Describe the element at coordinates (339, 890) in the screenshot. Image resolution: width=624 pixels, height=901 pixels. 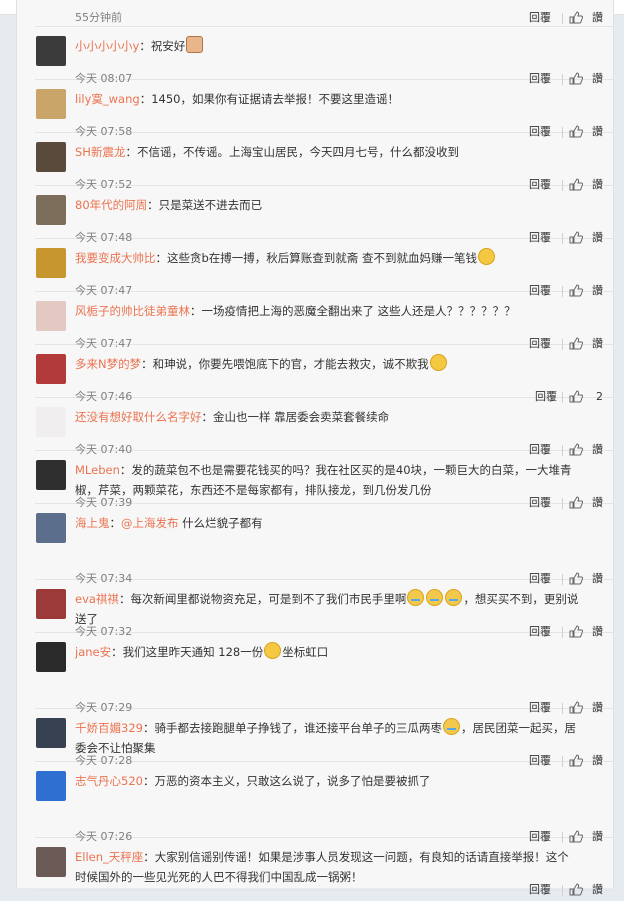
I see `comment-meta: 回覆 讚` at that location.